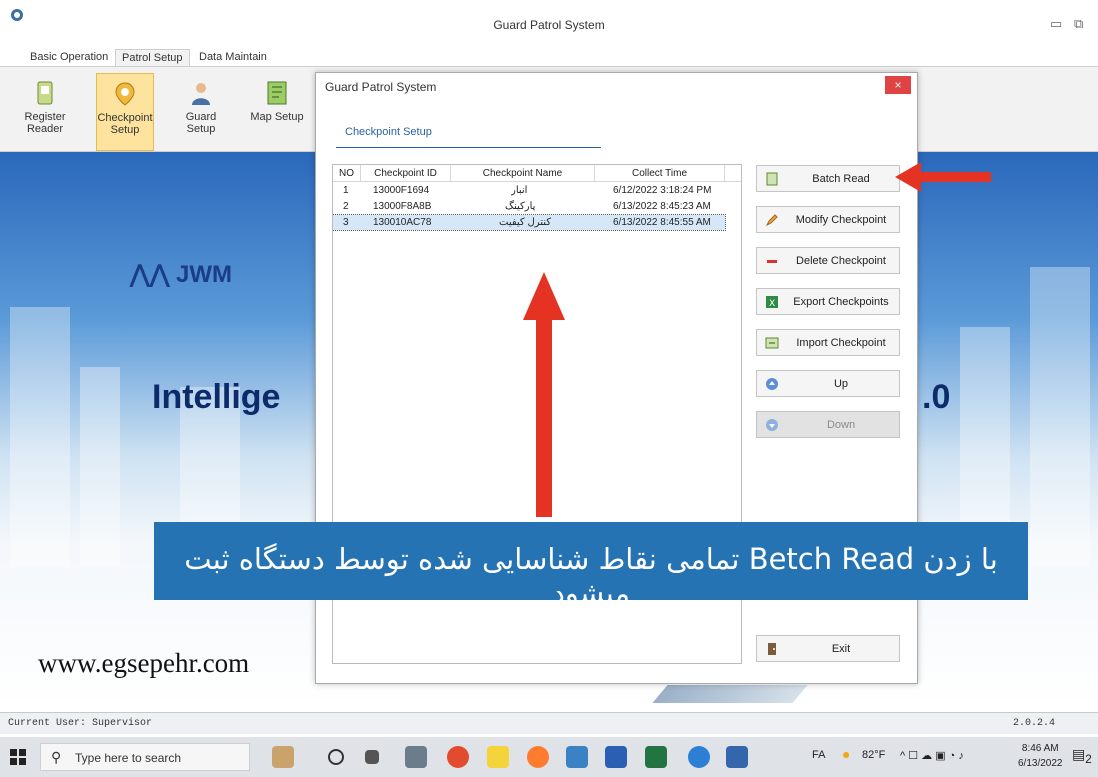 This screenshot has height=777, width=1098. I want to click on down-label: Down, so click(841, 425).